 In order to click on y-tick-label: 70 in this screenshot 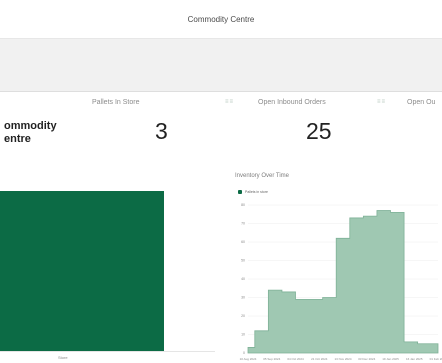, I will do `click(243, 224)`.